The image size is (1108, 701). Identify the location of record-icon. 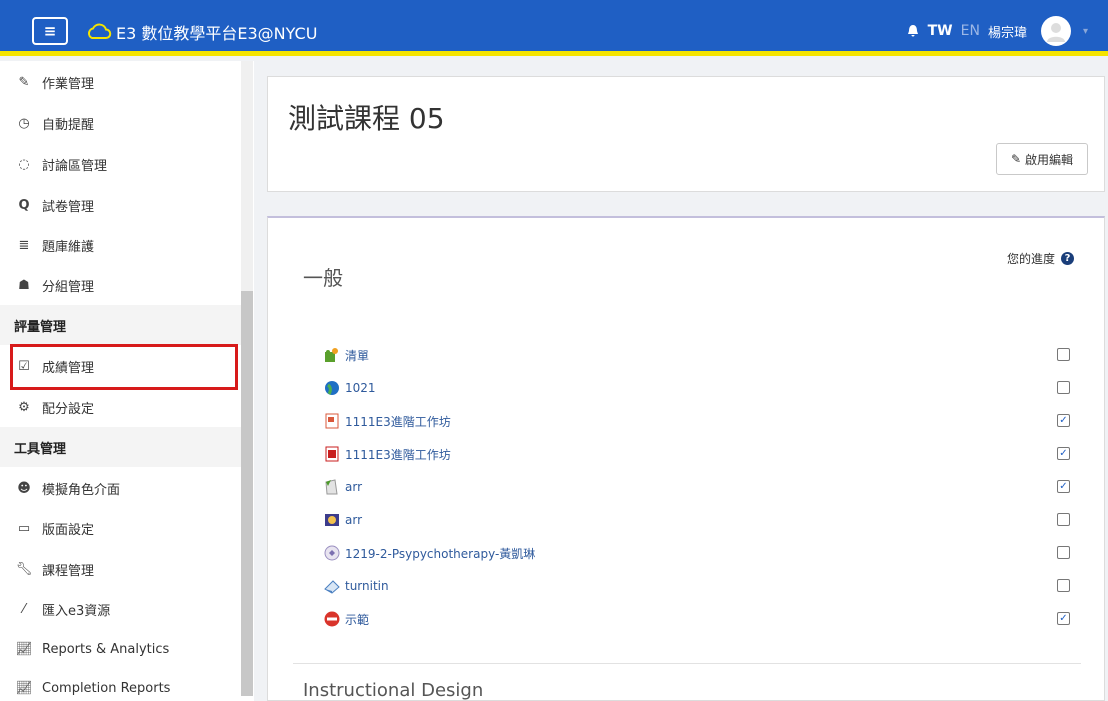
(332, 619).